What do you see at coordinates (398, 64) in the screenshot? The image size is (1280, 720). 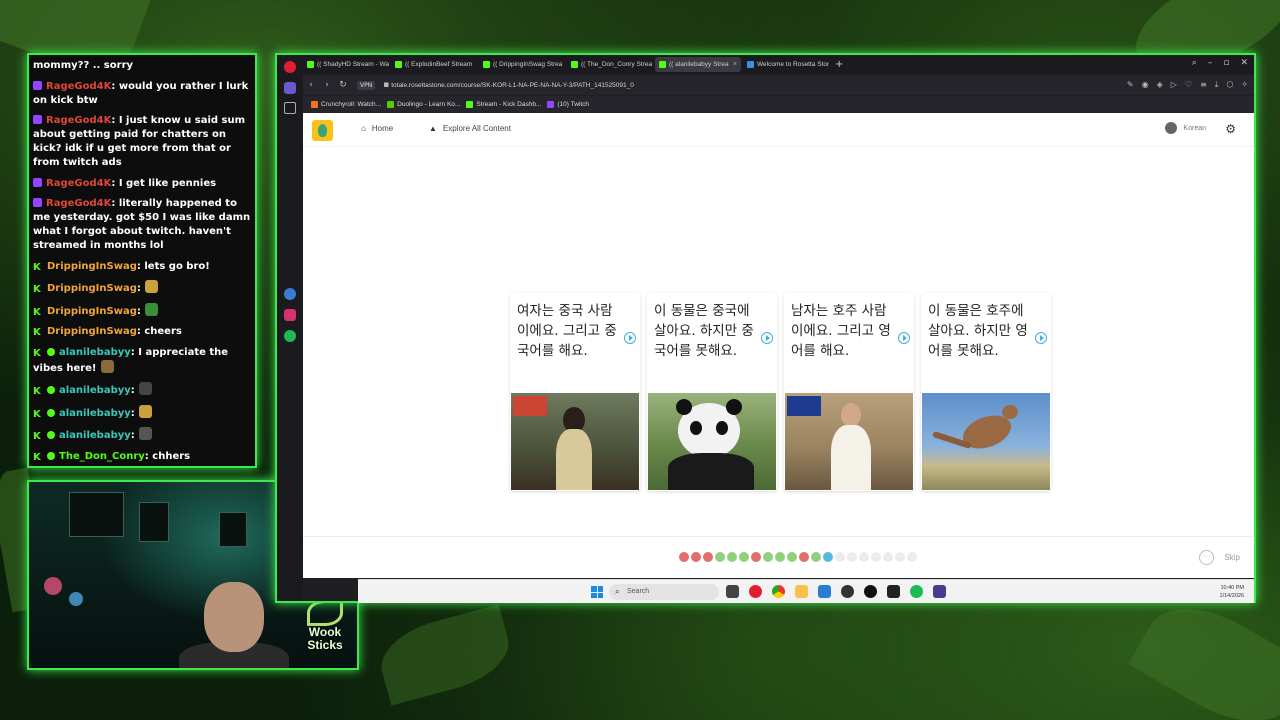 I see `tab-favicon` at bounding box center [398, 64].